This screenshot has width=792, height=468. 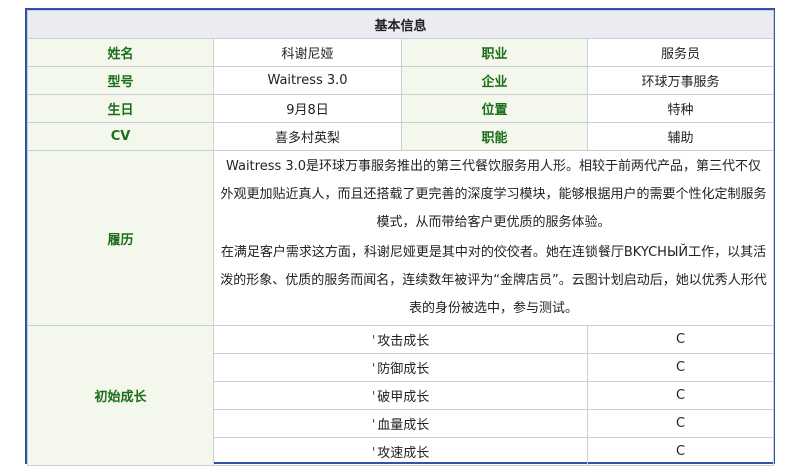 I want to click on label-name: 姓名, so click(x=120, y=52).